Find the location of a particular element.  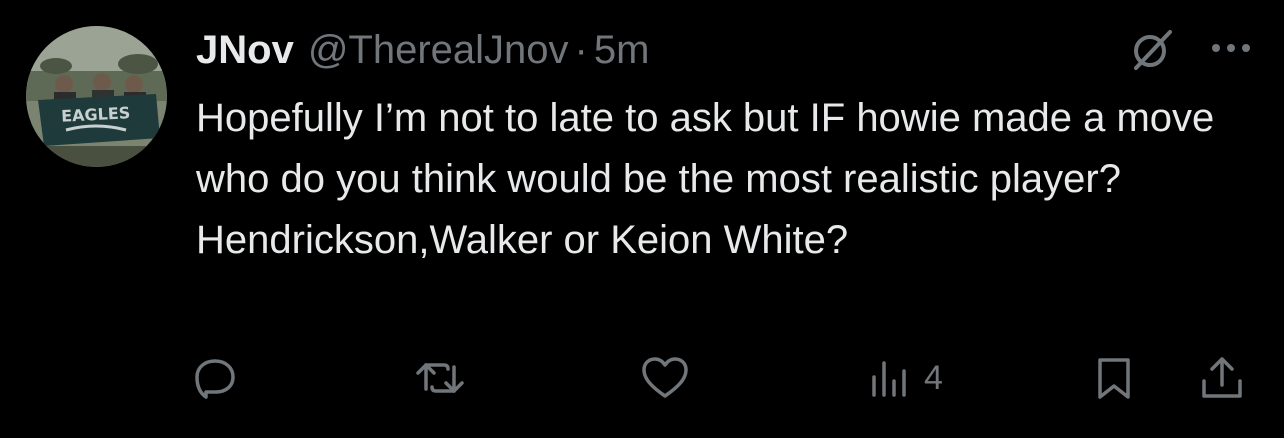

author-name: JNov is located at coordinates (245, 50).